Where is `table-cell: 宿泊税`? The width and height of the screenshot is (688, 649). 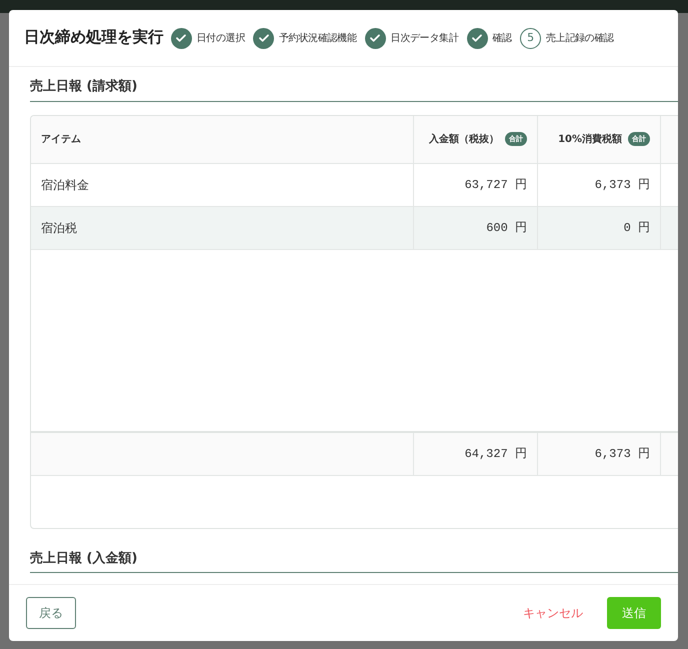
table-cell: 宿泊税 is located at coordinates (222, 227).